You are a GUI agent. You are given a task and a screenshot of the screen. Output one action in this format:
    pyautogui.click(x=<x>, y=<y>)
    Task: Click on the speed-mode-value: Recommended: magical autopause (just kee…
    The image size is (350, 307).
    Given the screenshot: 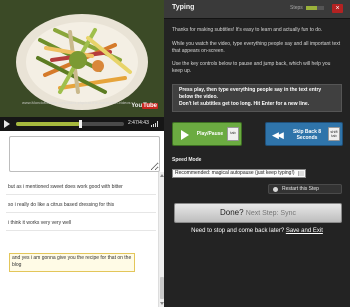 What is the action you would take?
    pyautogui.click(x=235, y=173)
    